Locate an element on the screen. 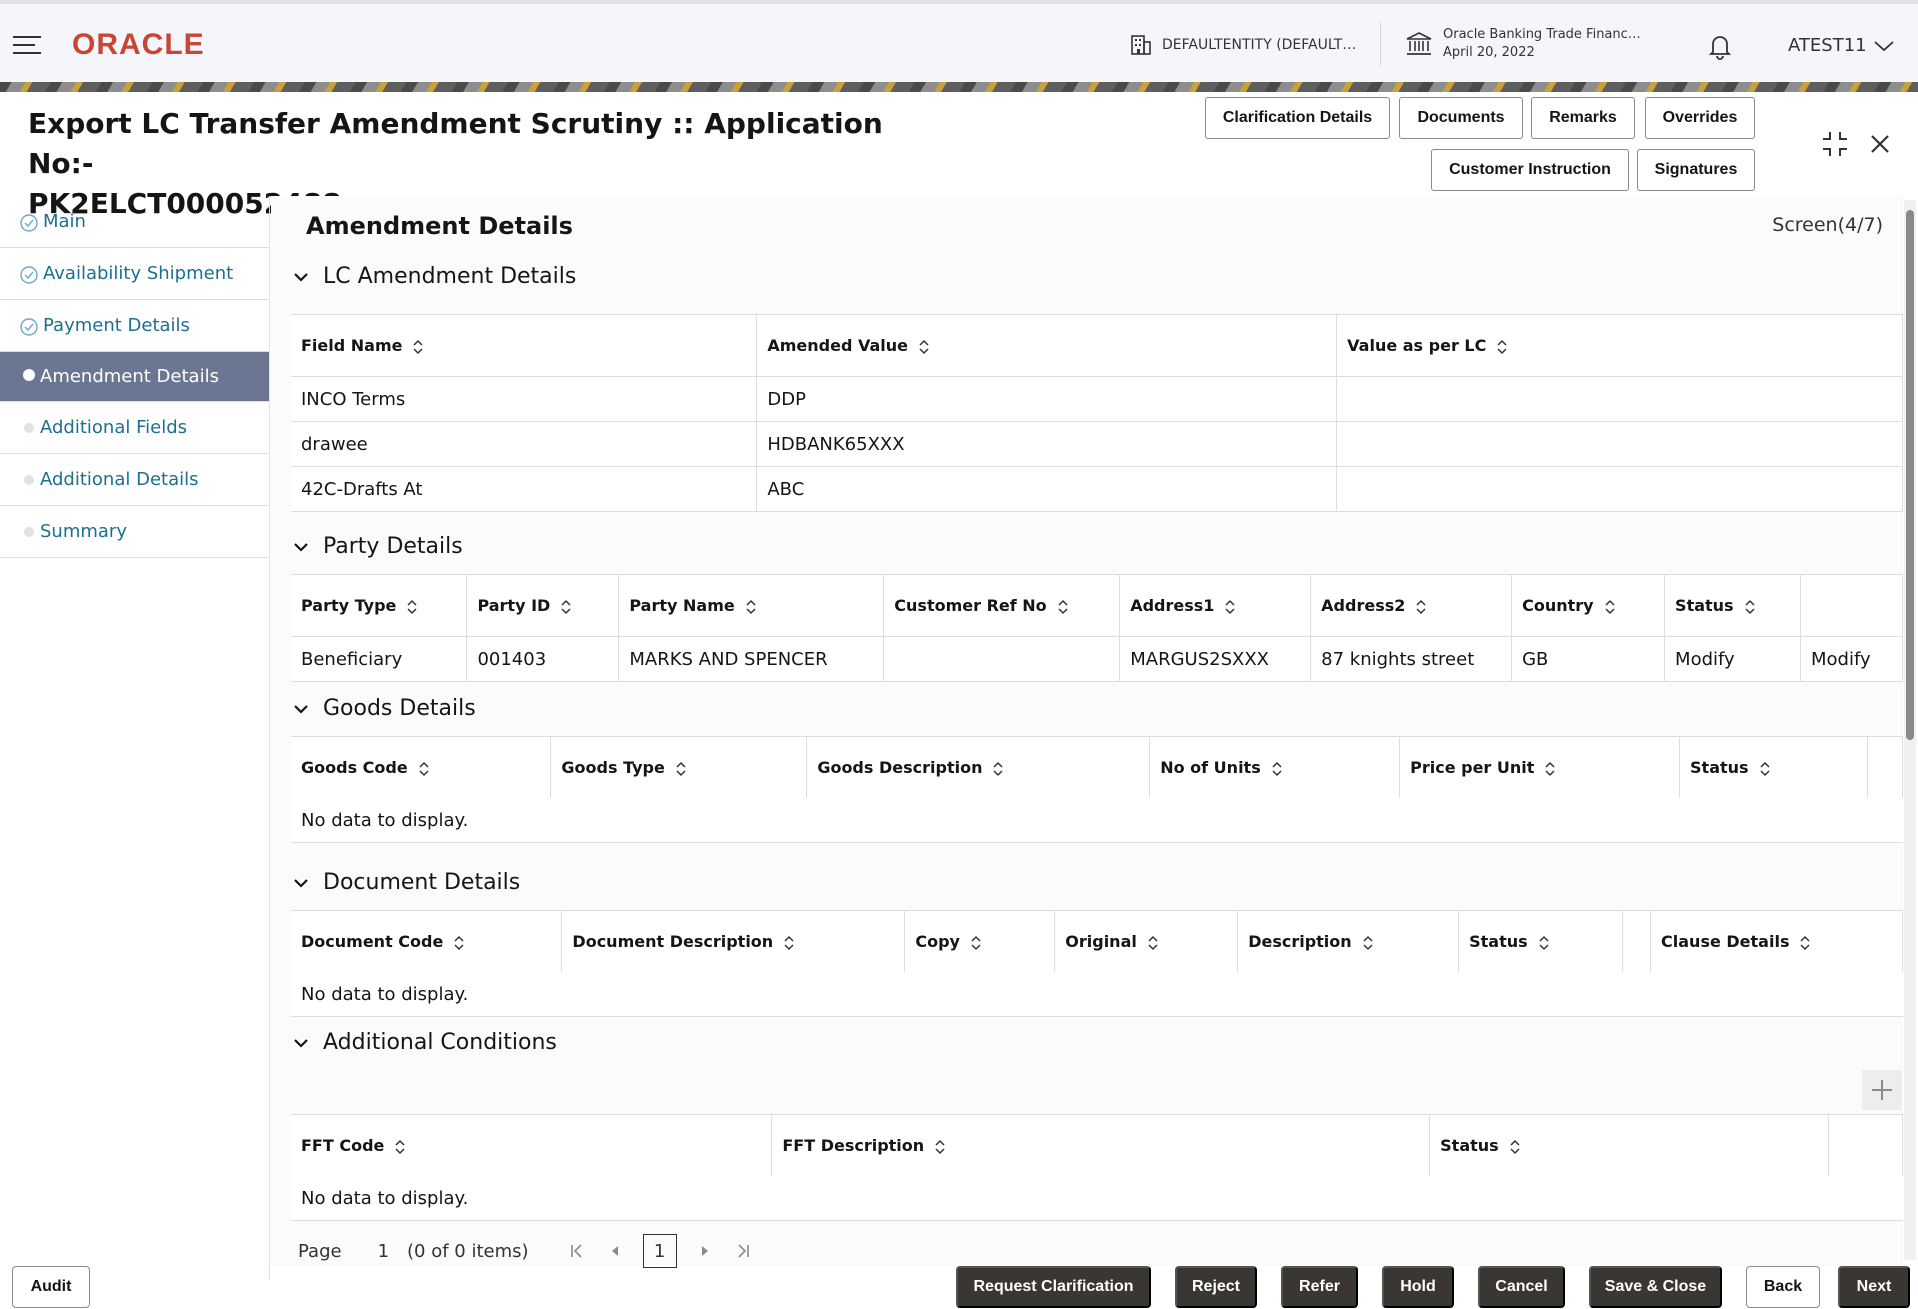 The height and width of the screenshot is (1309, 1918). column-header: Amended Value is located at coordinates (1047, 345).